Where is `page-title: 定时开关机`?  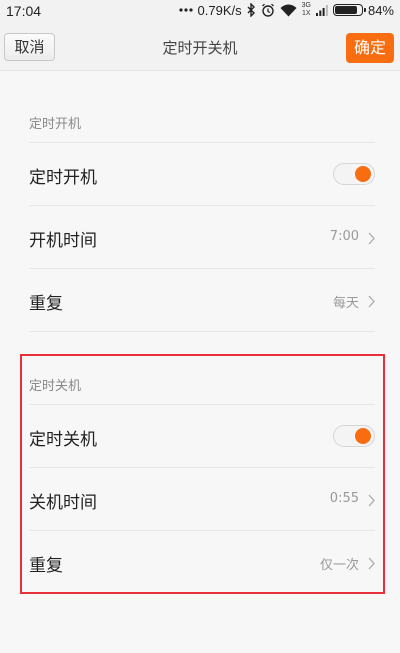 page-title: 定时开关机 is located at coordinates (200, 48).